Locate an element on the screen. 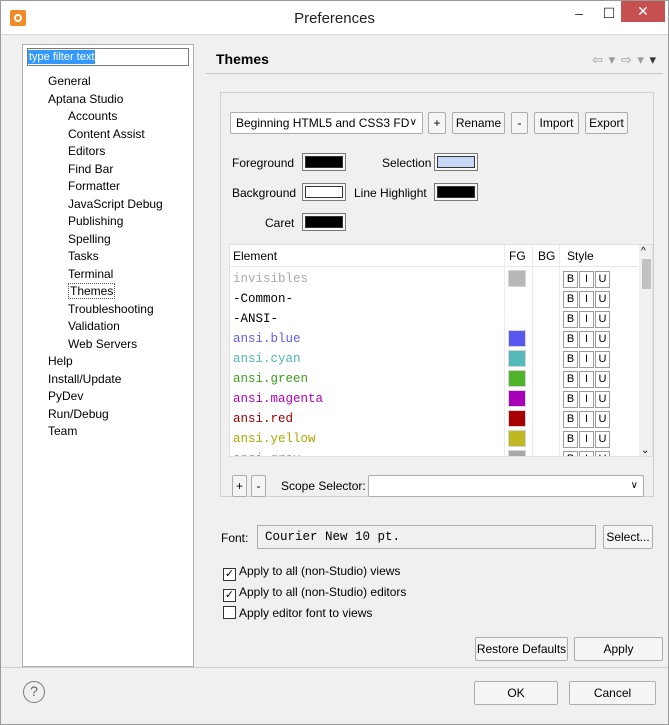  tree-item: Formatter is located at coordinates (108, 187).